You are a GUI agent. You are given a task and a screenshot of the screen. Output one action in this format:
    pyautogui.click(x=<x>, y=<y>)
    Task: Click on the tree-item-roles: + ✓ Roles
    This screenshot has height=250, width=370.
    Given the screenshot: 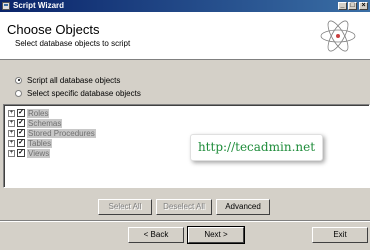 What is the action you would take?
    pyautogui.click(x=29, y=113)
    